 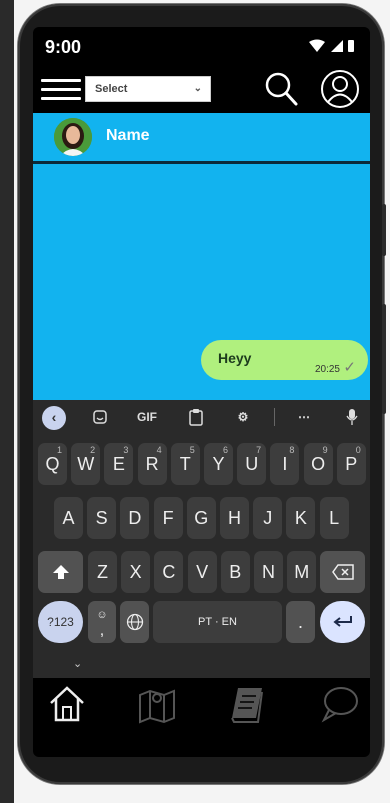 What do you see at coordinates (284, 360) in the screenshot?
I see `message-bubble: Heyy 20:25 ✓` at bounding box center [284, 360].